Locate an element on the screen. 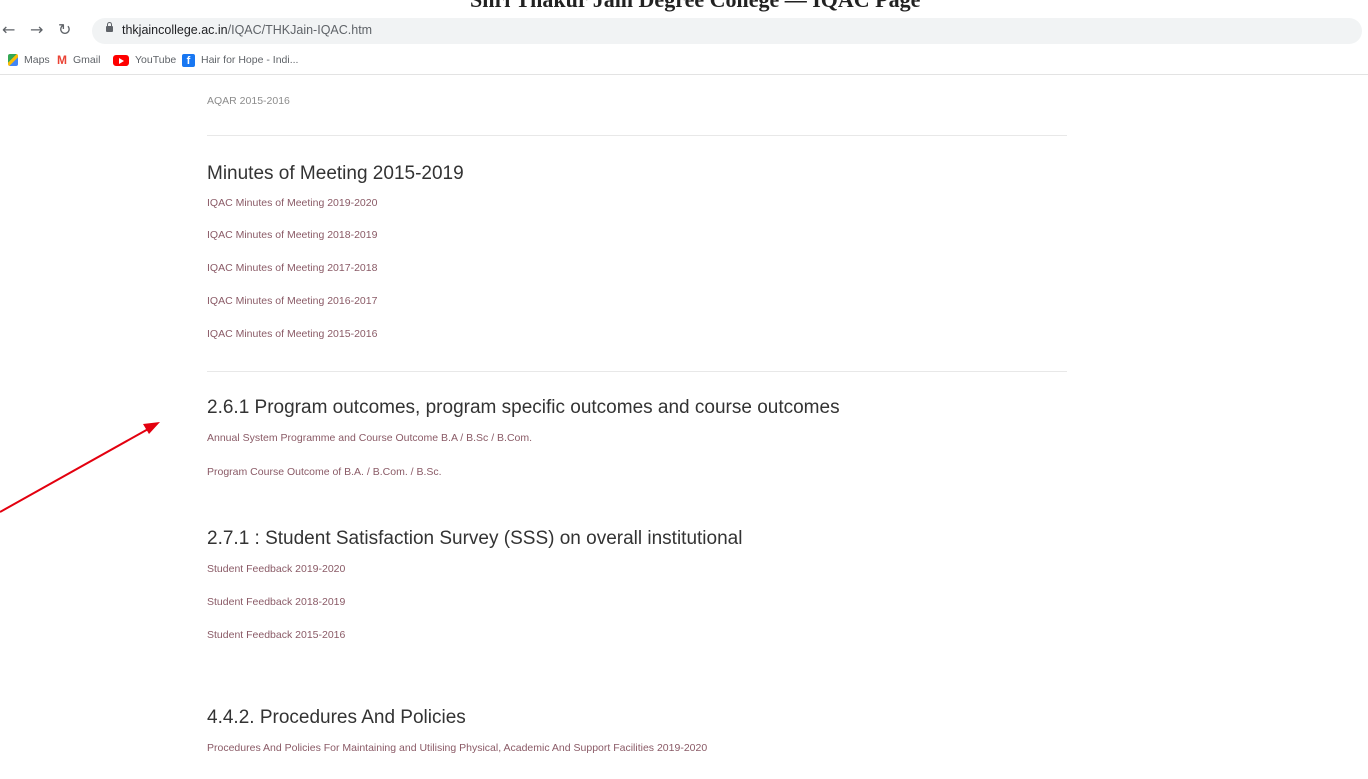 This screenshot has height=779, width=1368. annotation-arrow-shaft is located at coordinates (75, 470).